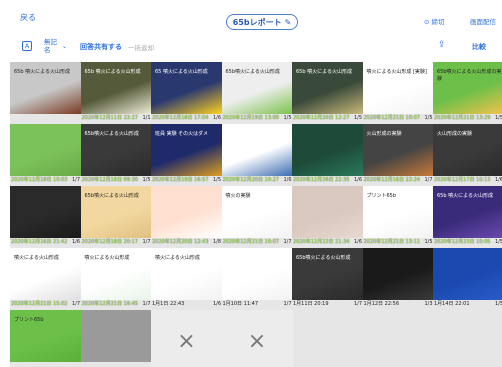 This screenshot has height=367, width=502. I want to click on submission-card: 2020年12月20日 10:27 1/6, so click(257, 155).